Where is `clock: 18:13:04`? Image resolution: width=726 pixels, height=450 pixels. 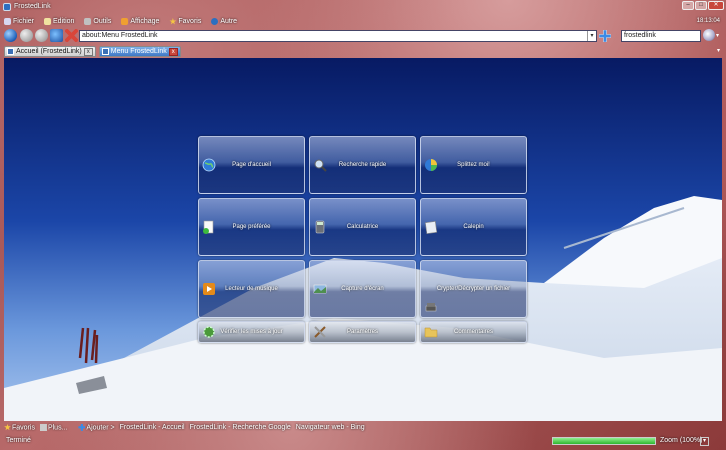 clock: 18:13:04 is located at coordinates (708, 21).